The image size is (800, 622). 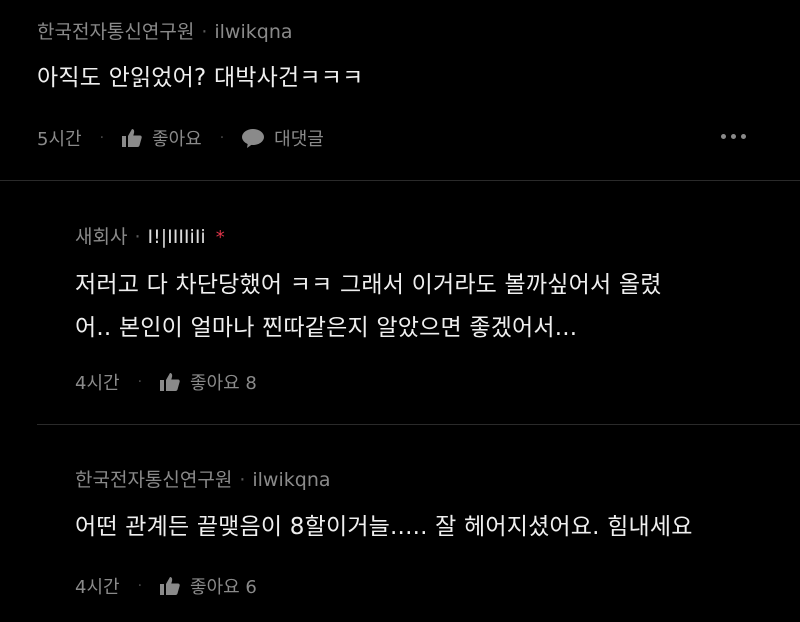 I want to click on comment-2-actions: 4시간 · 좋아요 8, so click(x=166, y=382).